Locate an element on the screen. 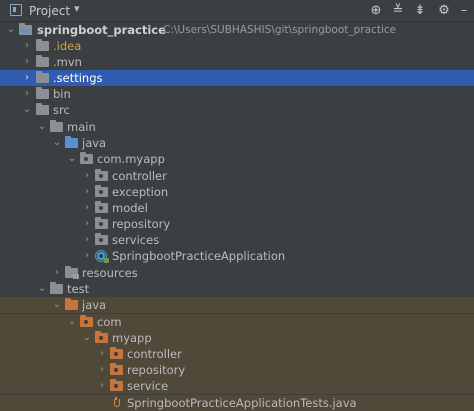 The height and width of the screenshot is (411, 474). tree-item-label: service is located at coordinates (148, 386).